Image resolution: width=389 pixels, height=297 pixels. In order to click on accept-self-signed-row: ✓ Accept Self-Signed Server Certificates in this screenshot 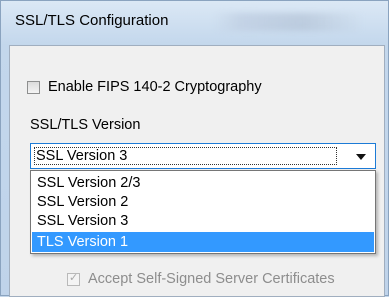, I will do `click(201, 279)`.